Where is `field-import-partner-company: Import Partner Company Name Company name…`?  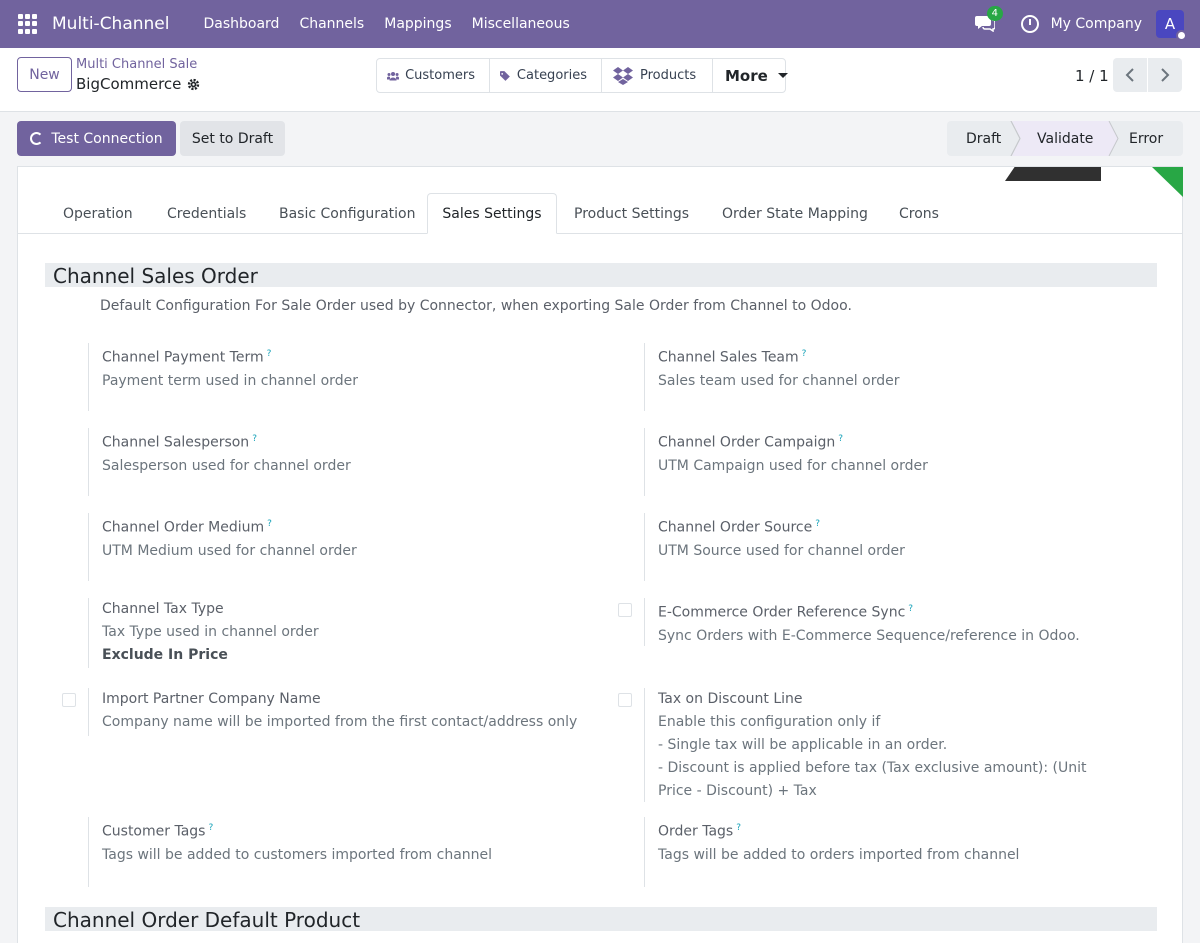
field-import-partner-company: Import Partner Company Name Company name… is located at coordinates (332, 712).